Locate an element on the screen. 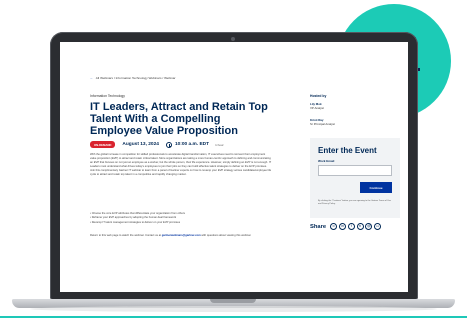 Image resolution: width=467 pixels, height=332 pixels. category-label: Information Technology is located at coordinates (107, 96).